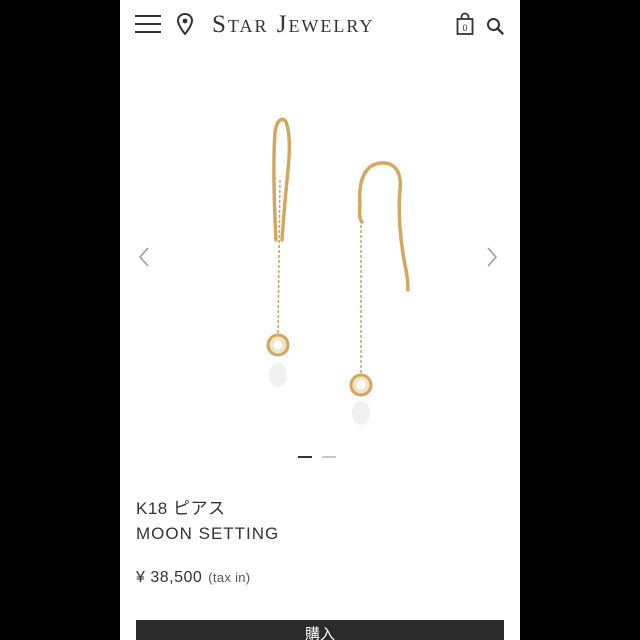 Image resolution: width=640 pixels, height=640 pixels. I want to click on hamburger-menu-icon, so click(148, 24).